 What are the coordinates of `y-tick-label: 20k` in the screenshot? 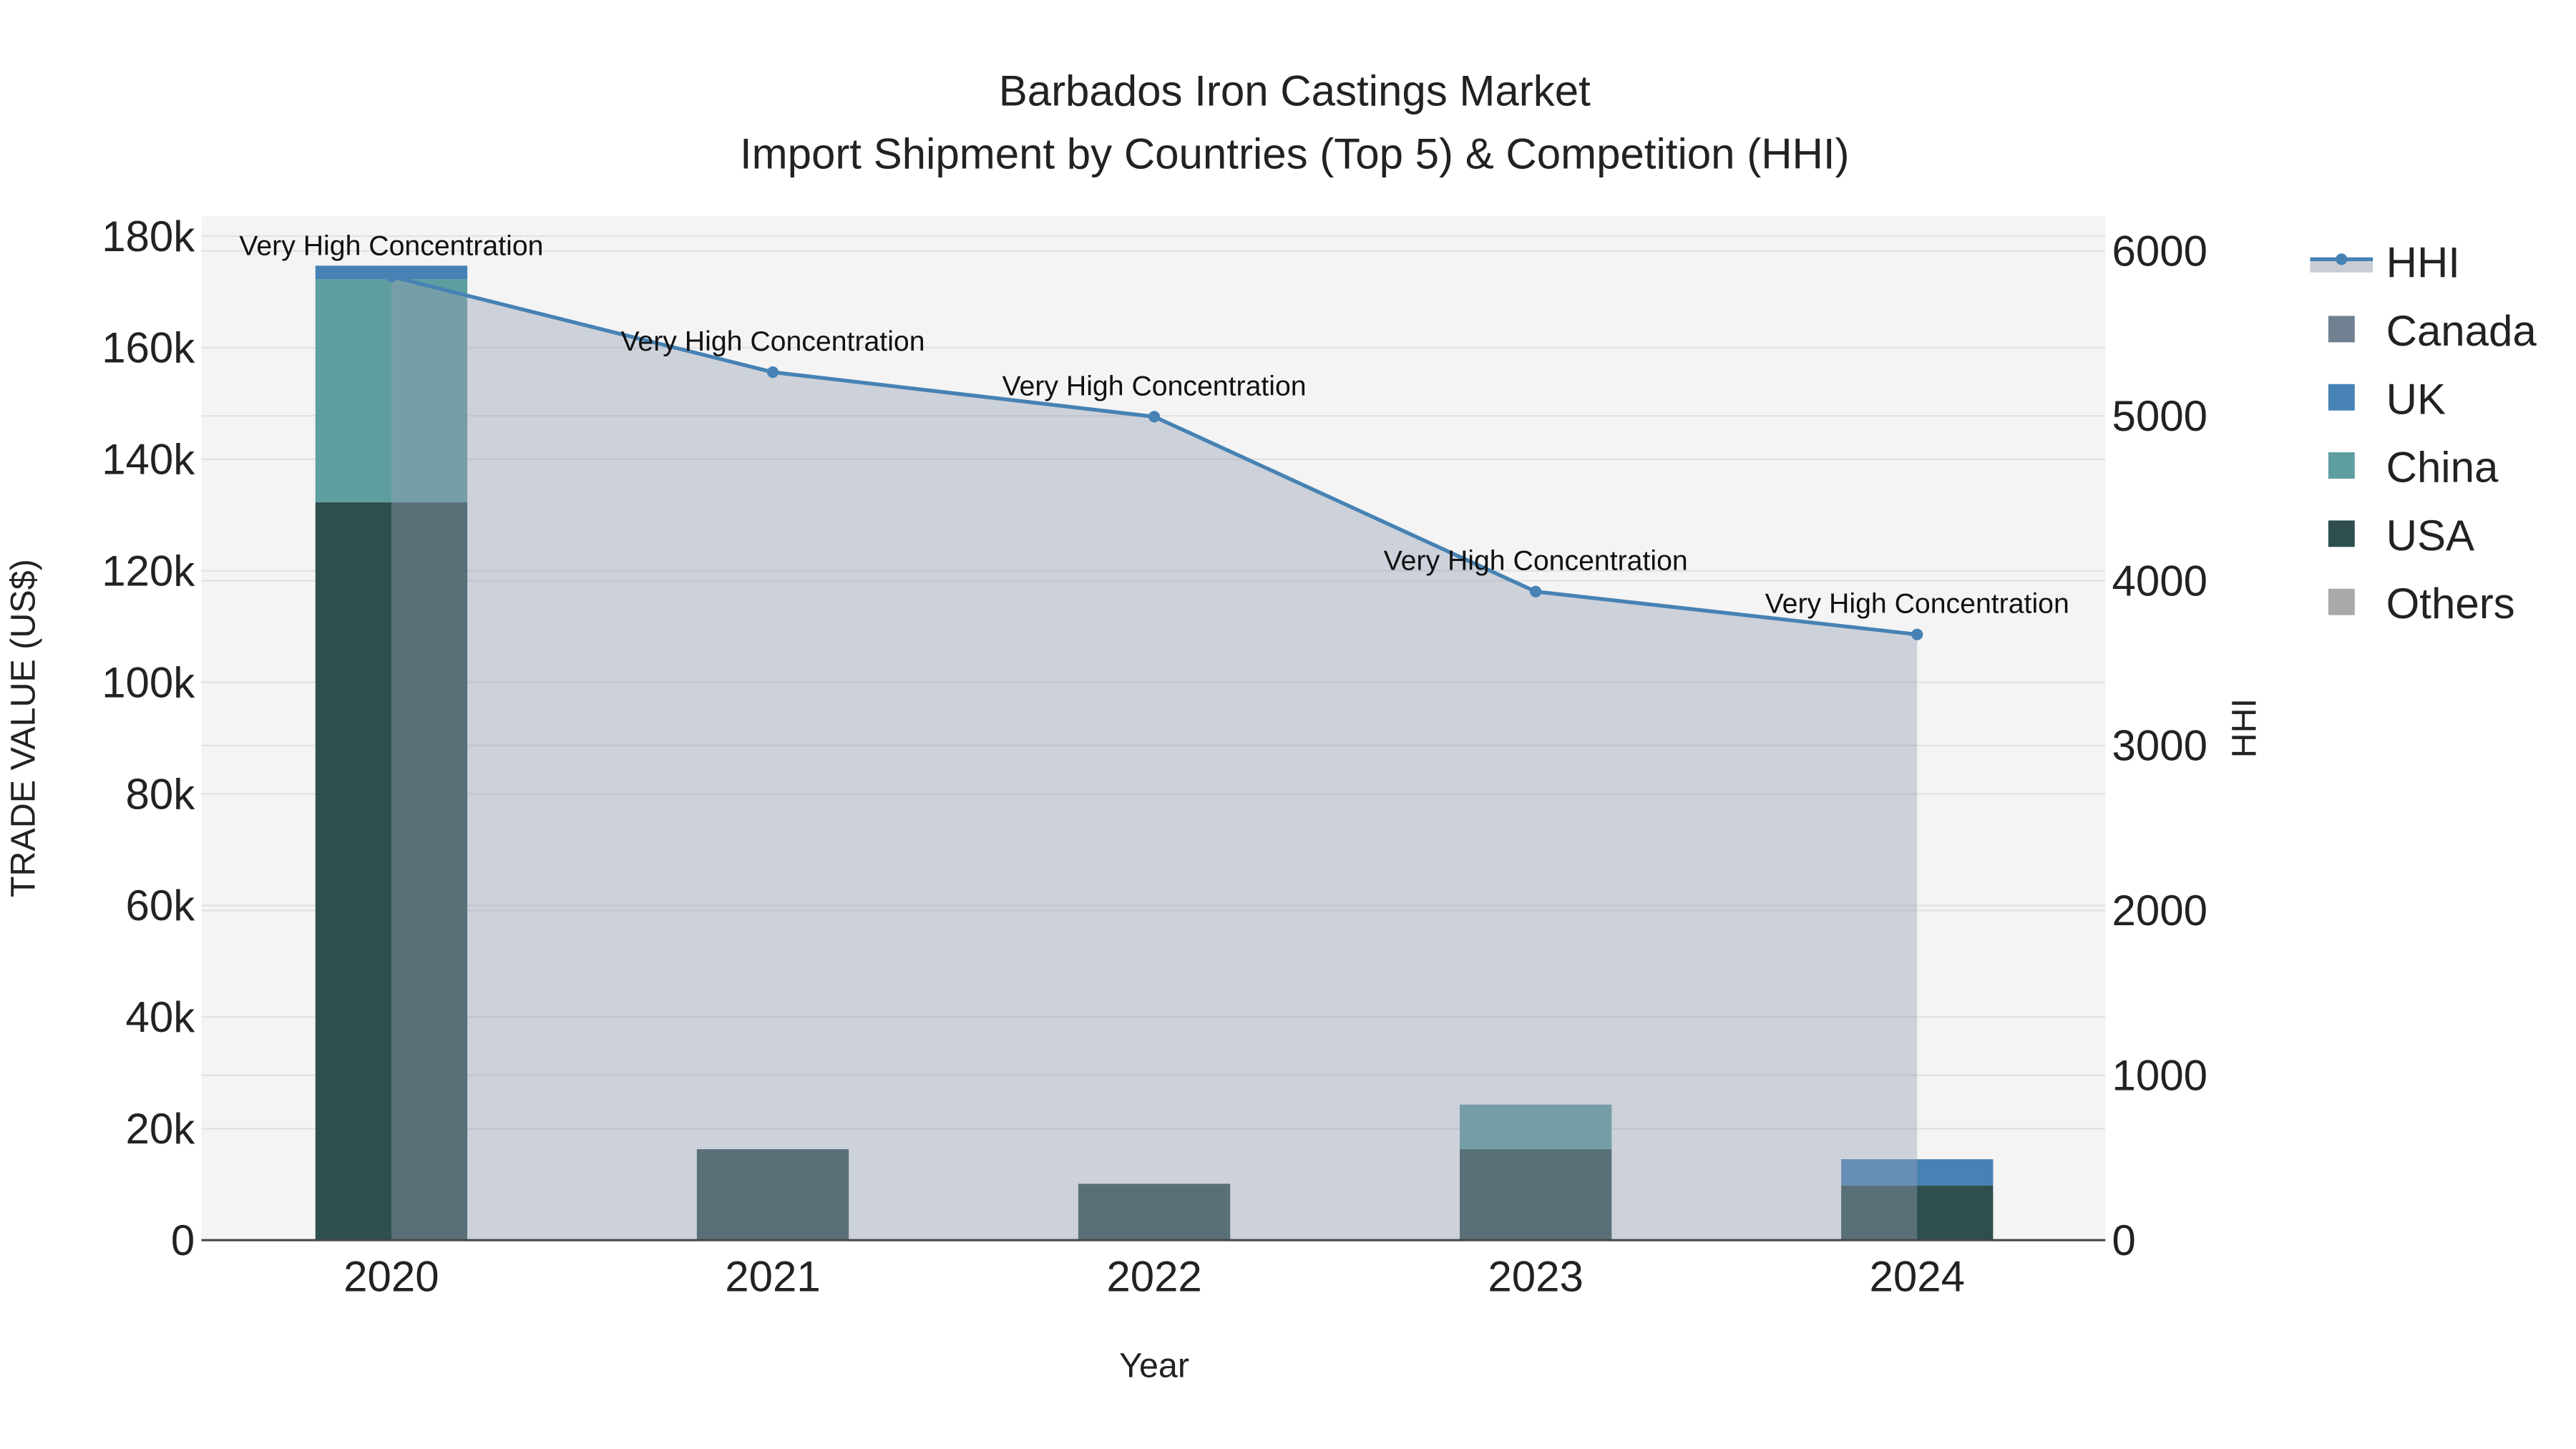 It's located at (161, 1129).